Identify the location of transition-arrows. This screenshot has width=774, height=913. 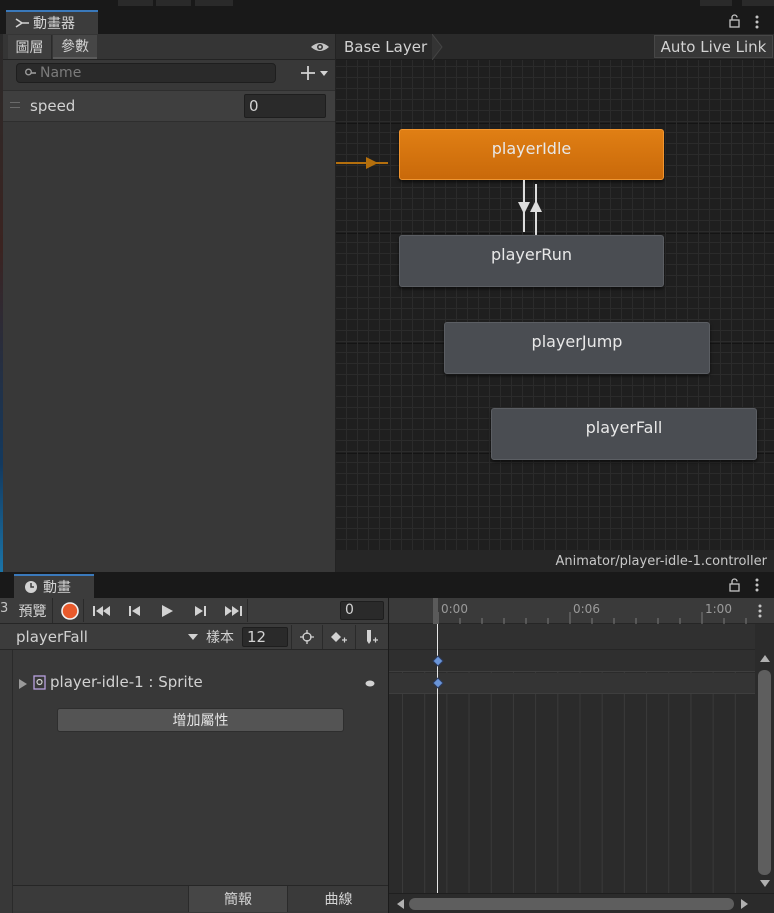
(530, 208).